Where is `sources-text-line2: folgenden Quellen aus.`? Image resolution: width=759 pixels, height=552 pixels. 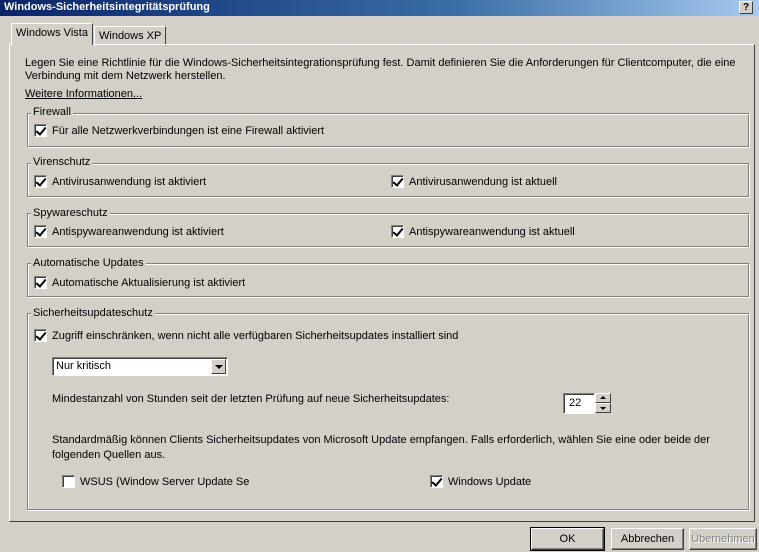 sources-text-line2: folgenden Quellen aus. is located at coordinates (109, 455).